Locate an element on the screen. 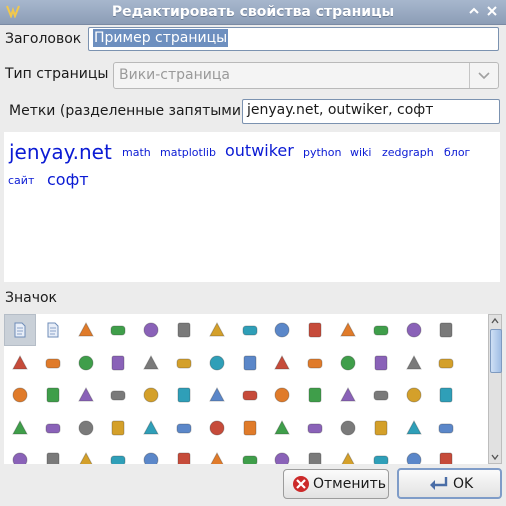 The image size is (506, 506). cancel-button: Отменить is located at coordinates (336, 484).